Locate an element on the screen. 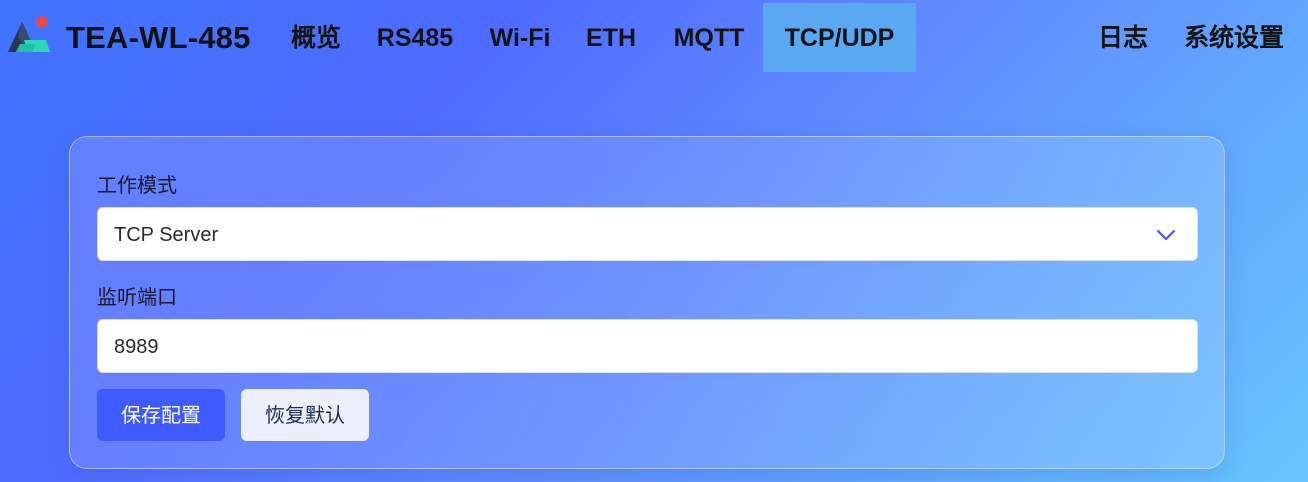 The image size is (1308, 482). nav-item-eth: ETH is located at coordinates (611, 37).